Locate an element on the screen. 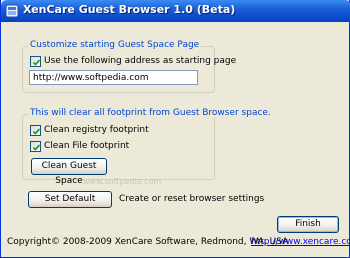 This screenshot has height=258, width=350. clean-file-checkbox is located at coordinates (35, 146).